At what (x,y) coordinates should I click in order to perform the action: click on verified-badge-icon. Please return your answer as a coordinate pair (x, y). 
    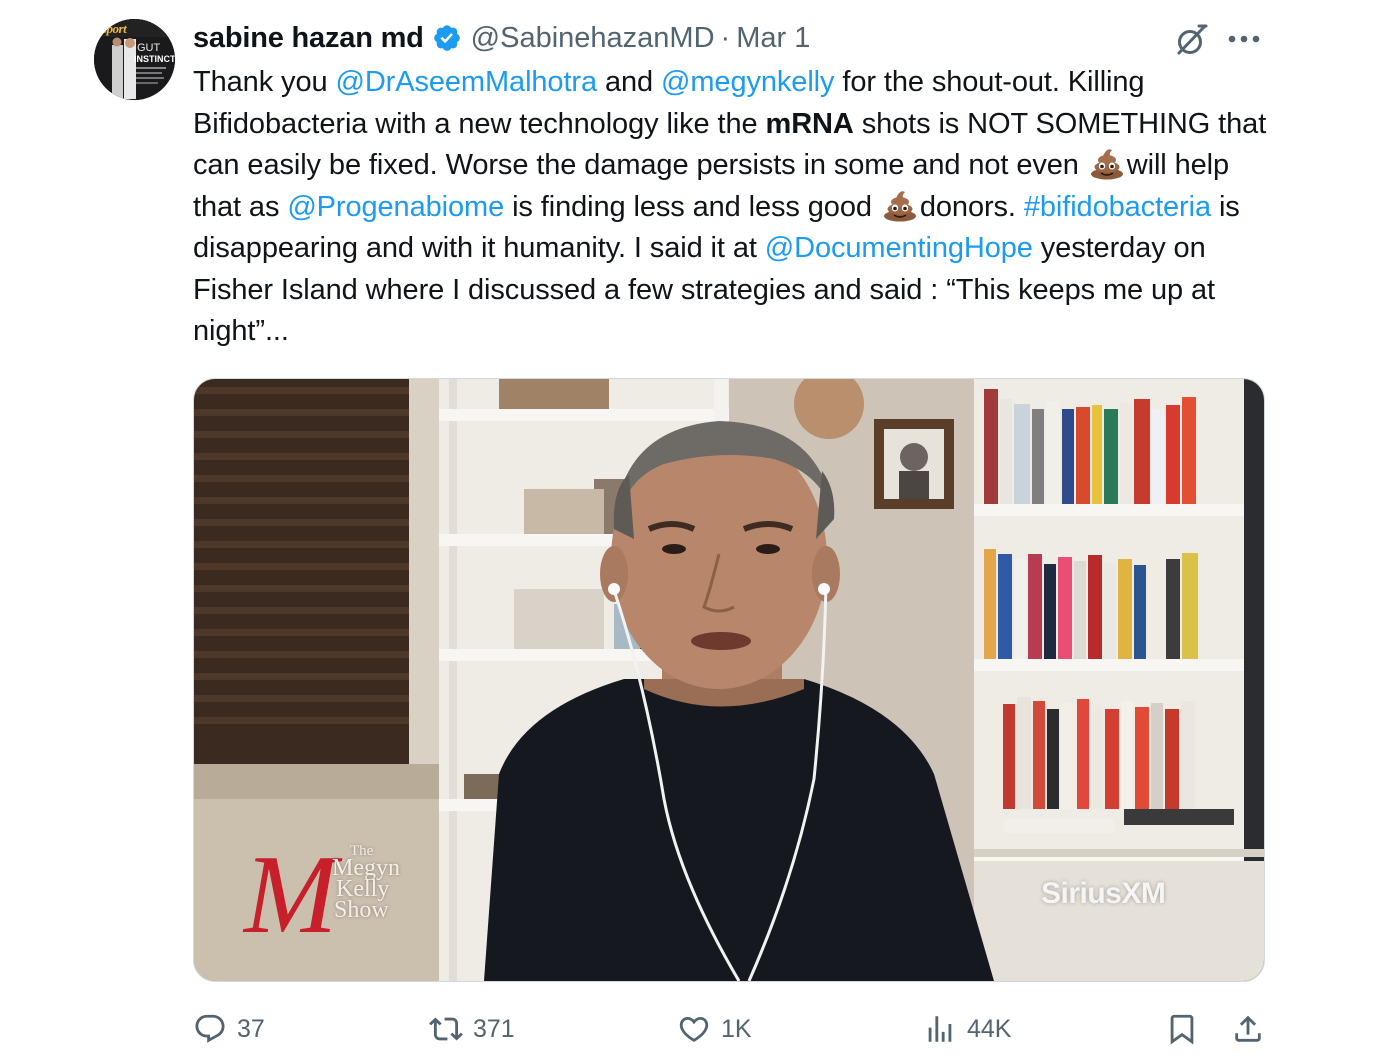
    Looking at the image, I should click on (447, 38).